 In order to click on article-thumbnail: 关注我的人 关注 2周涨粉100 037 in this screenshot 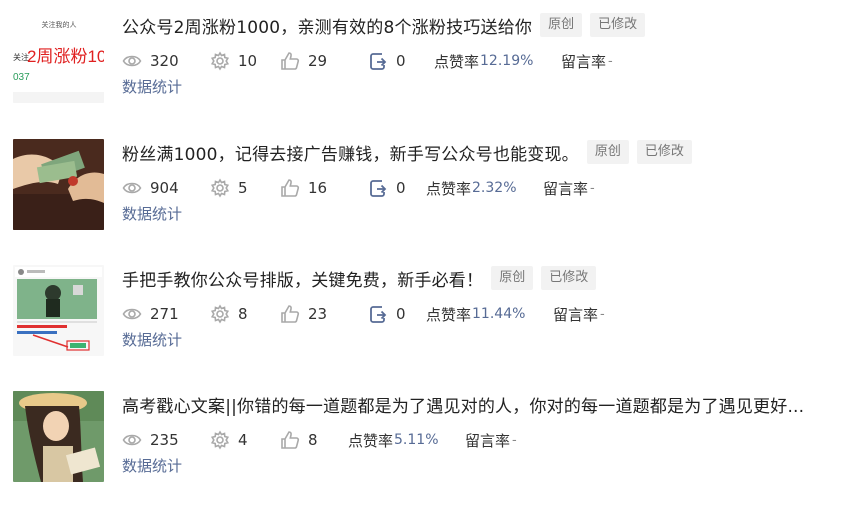, I will do `click(58, 57)`.